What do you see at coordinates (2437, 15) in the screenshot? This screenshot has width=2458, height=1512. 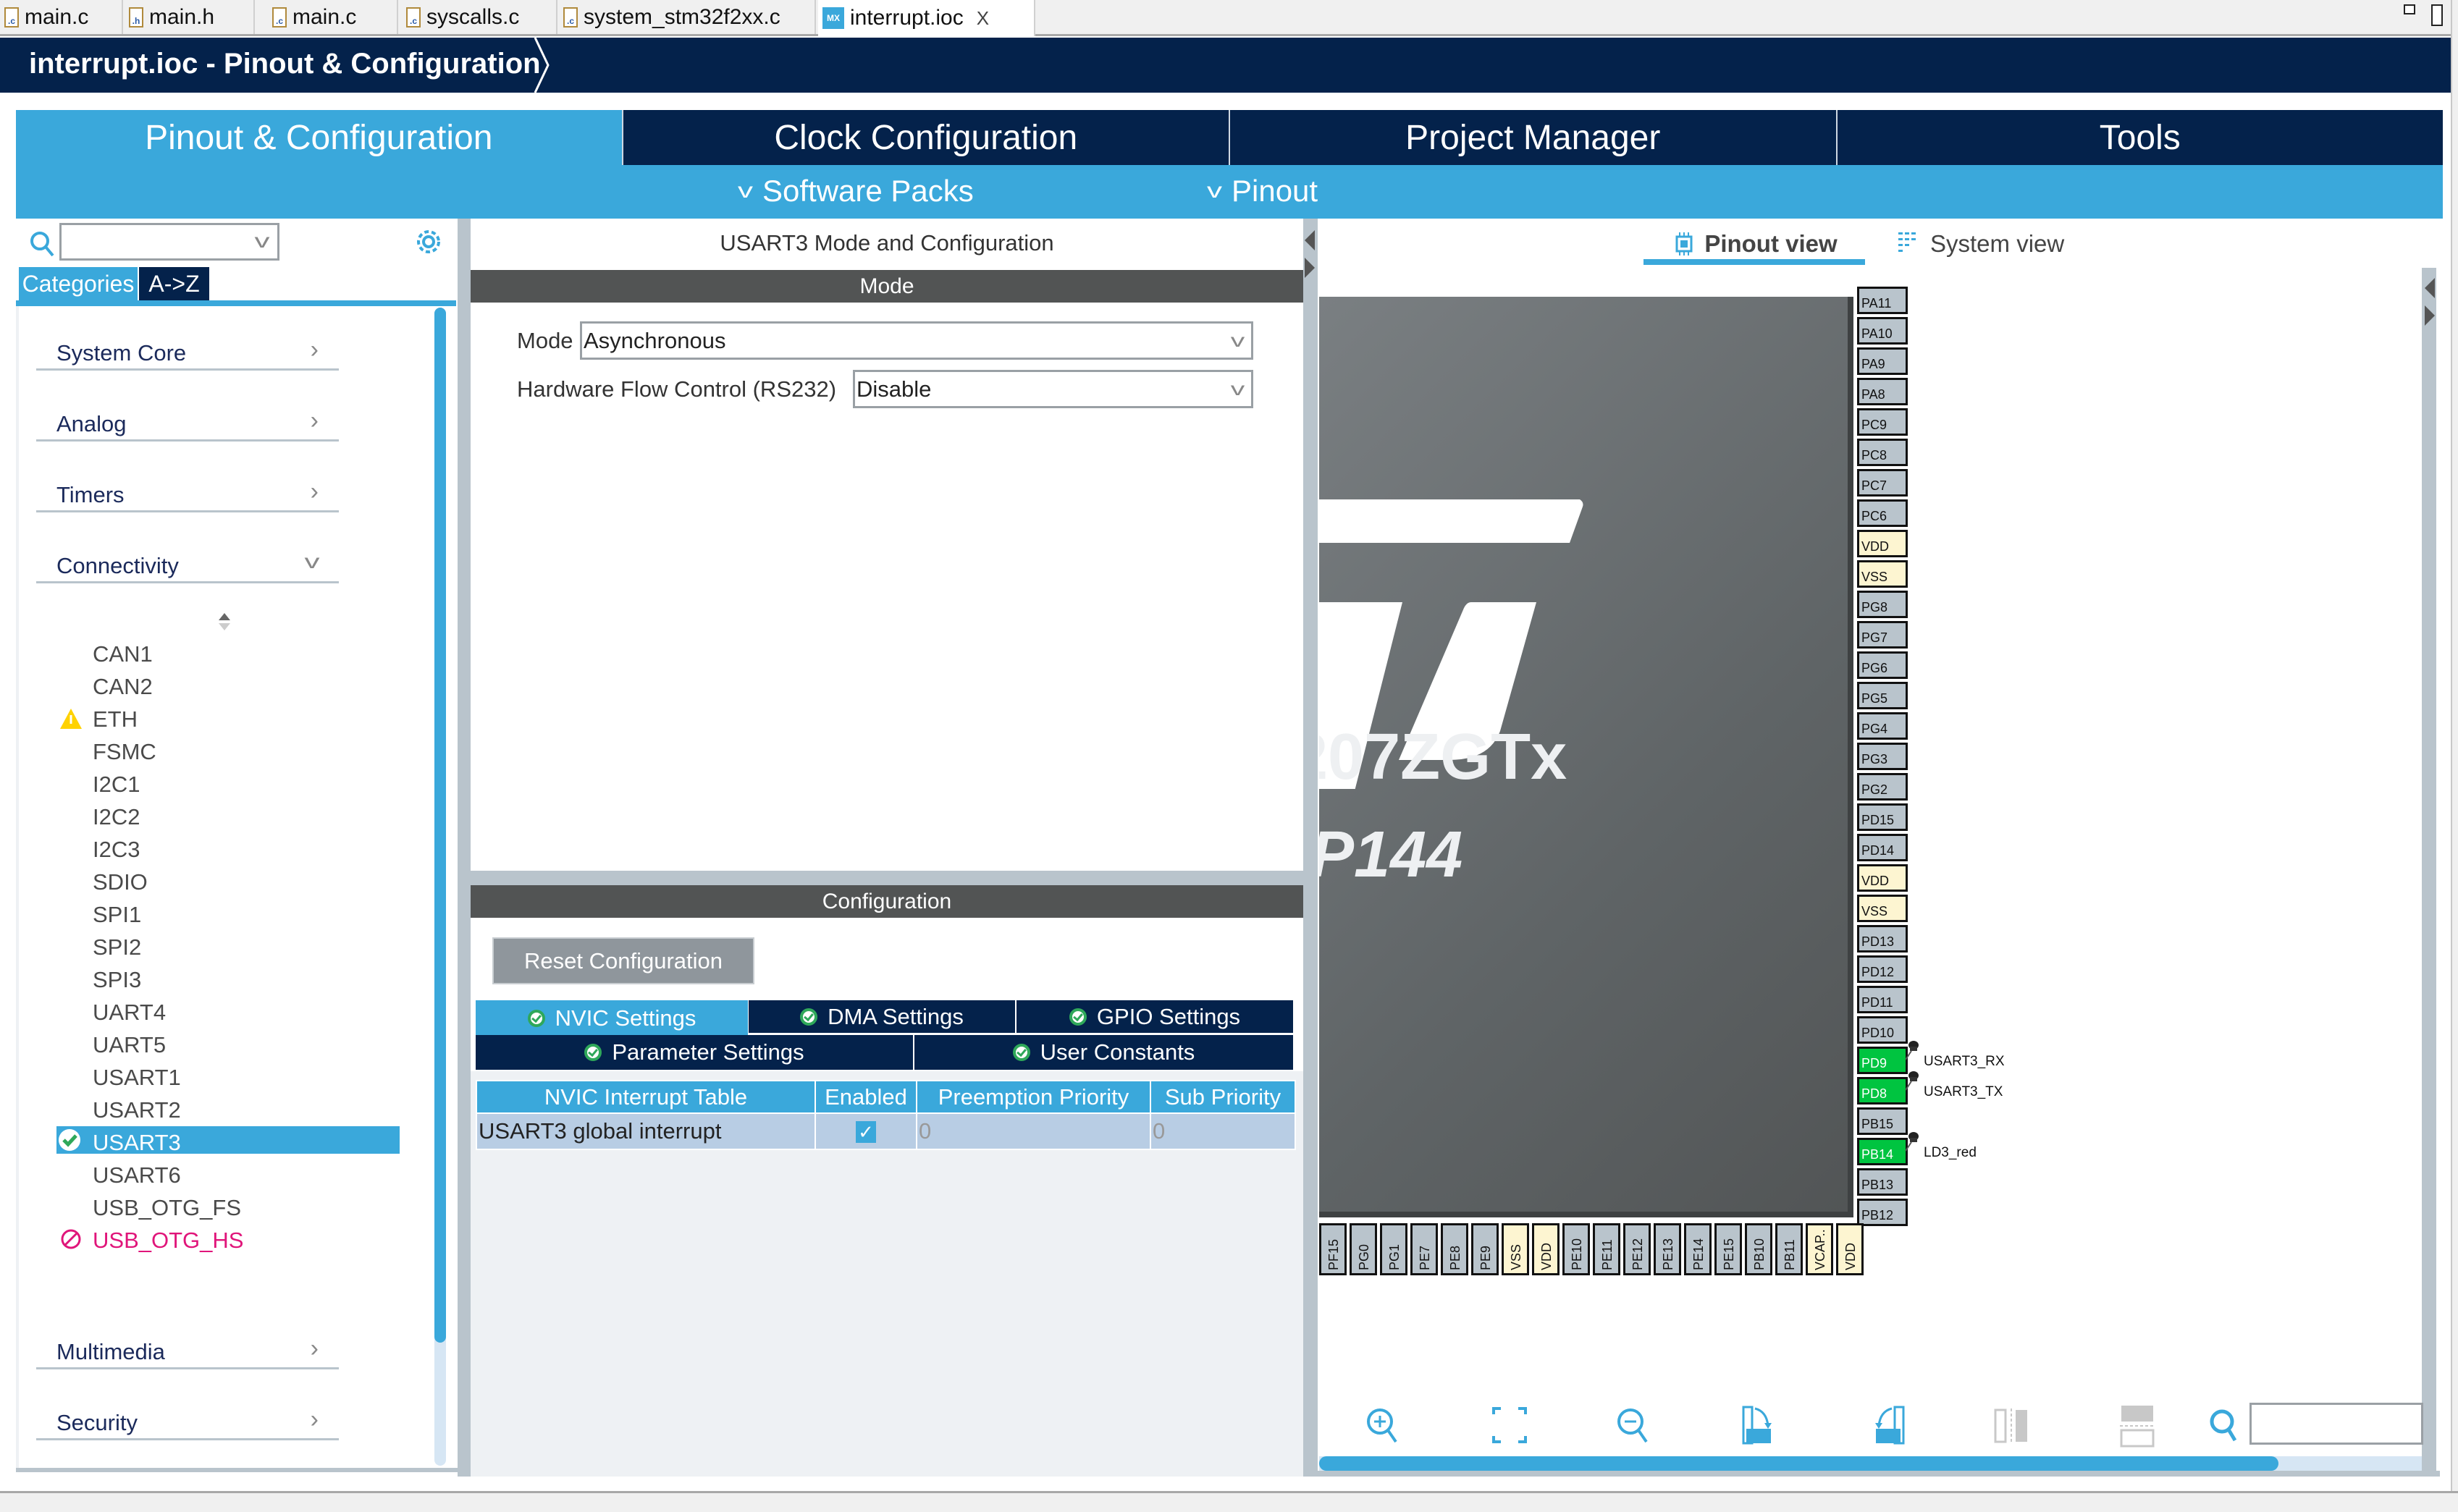 I see `maximize-button` at bounding box center [2437, 15].